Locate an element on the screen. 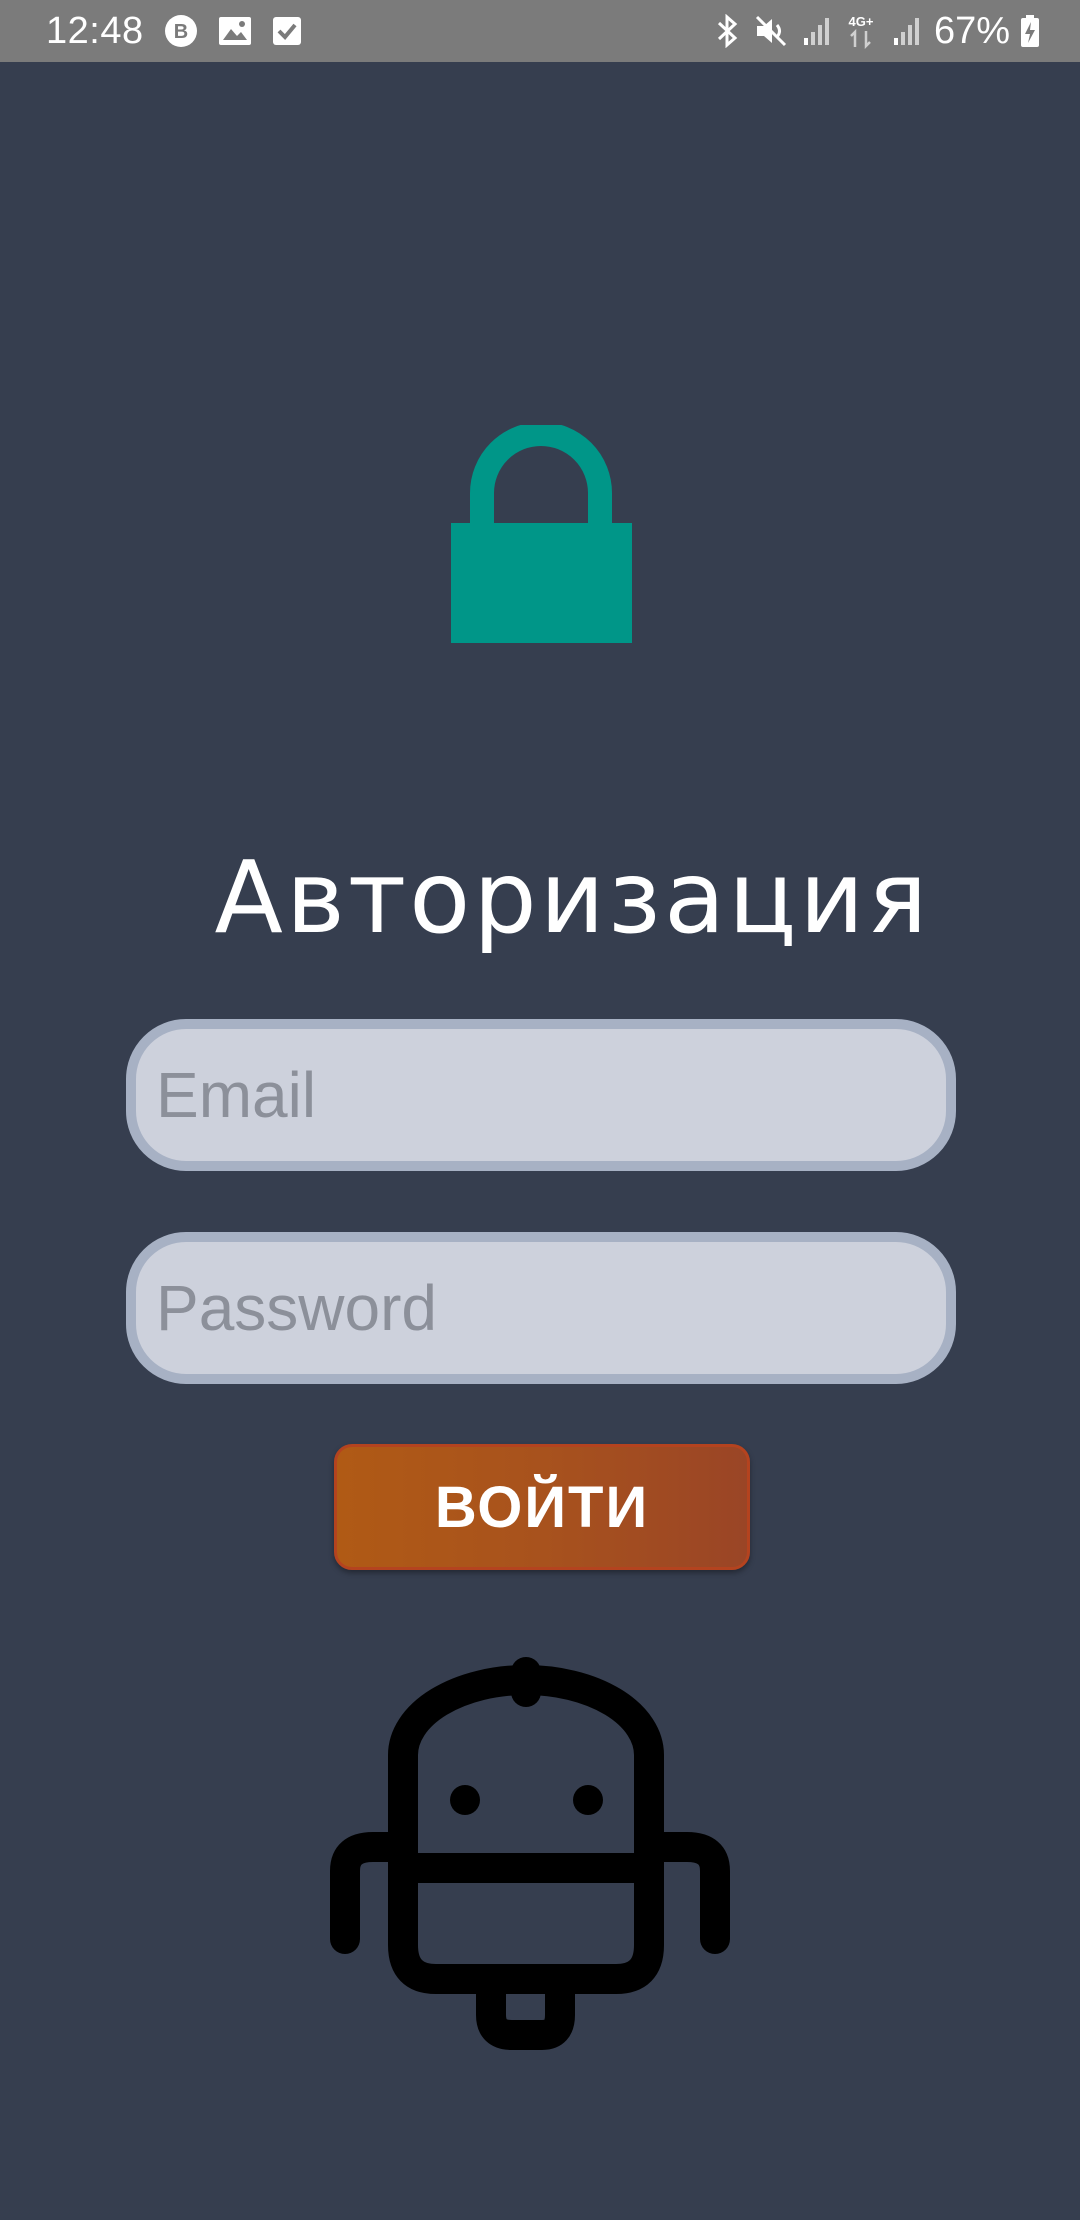 This screenshot has height=2220, width=1080. svg-text: B is located at coordinates (180, 32).